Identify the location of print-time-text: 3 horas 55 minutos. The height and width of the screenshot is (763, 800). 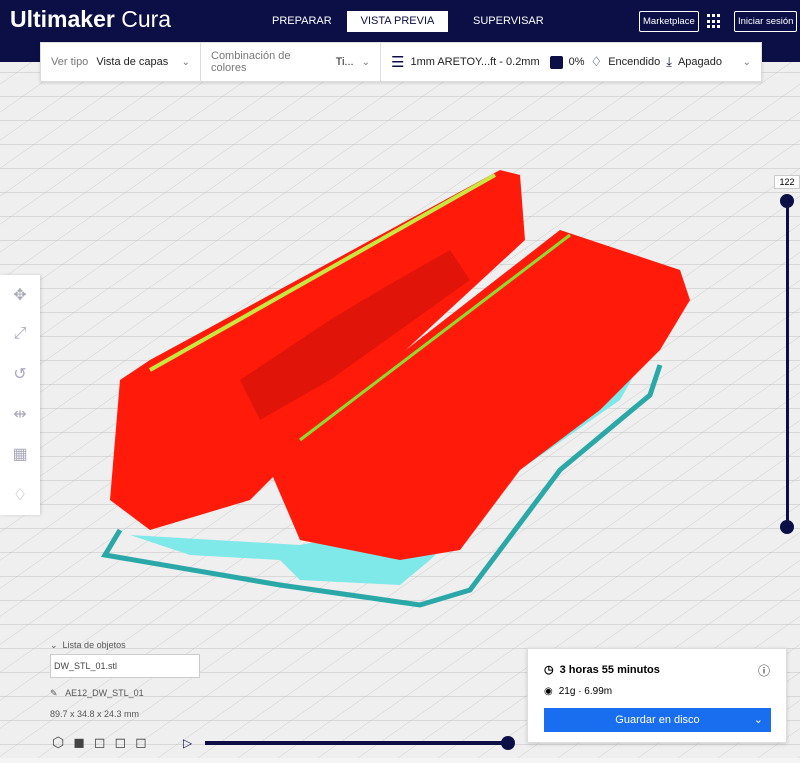
(609, 669).